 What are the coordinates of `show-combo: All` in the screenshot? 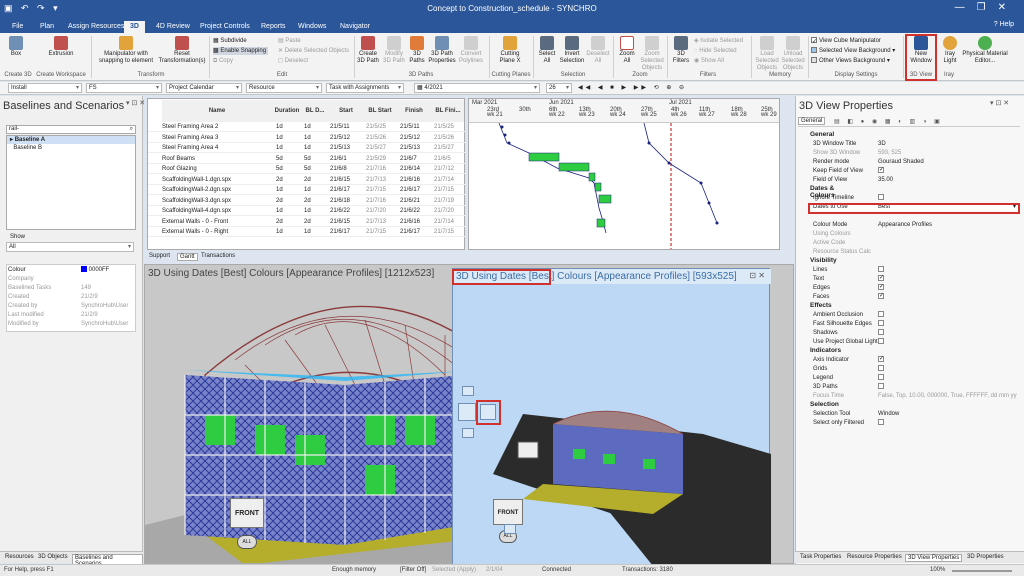 It's located at (70, 247).